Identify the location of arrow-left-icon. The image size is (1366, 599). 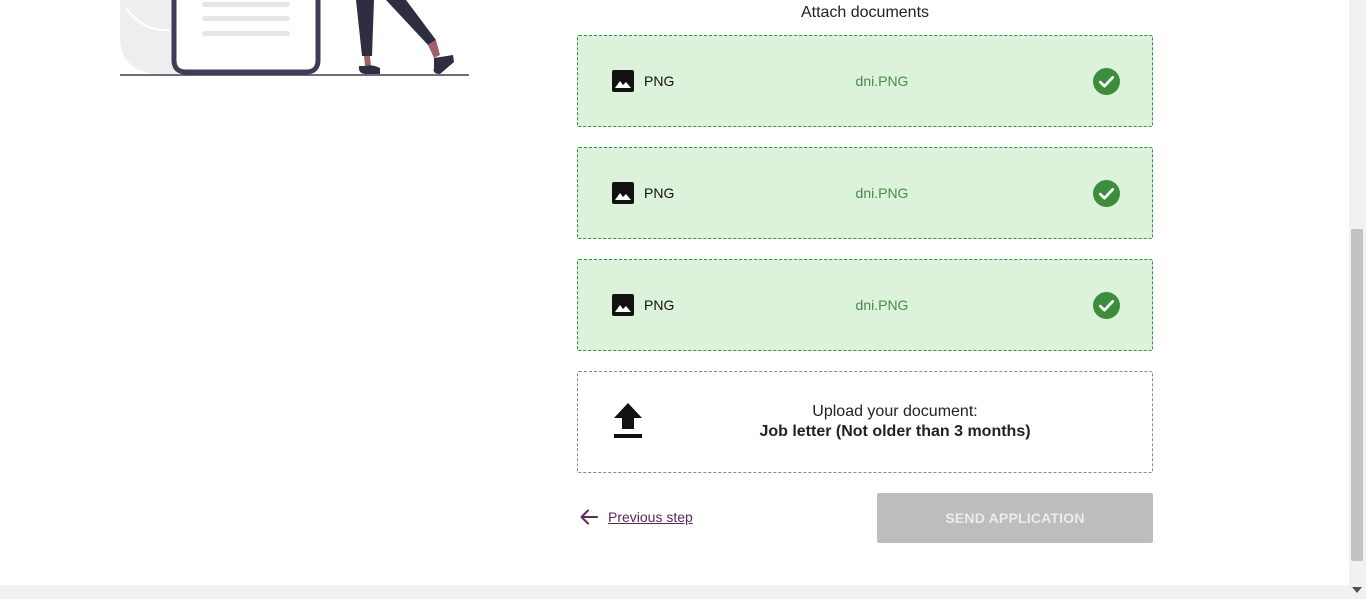
(589, 517).